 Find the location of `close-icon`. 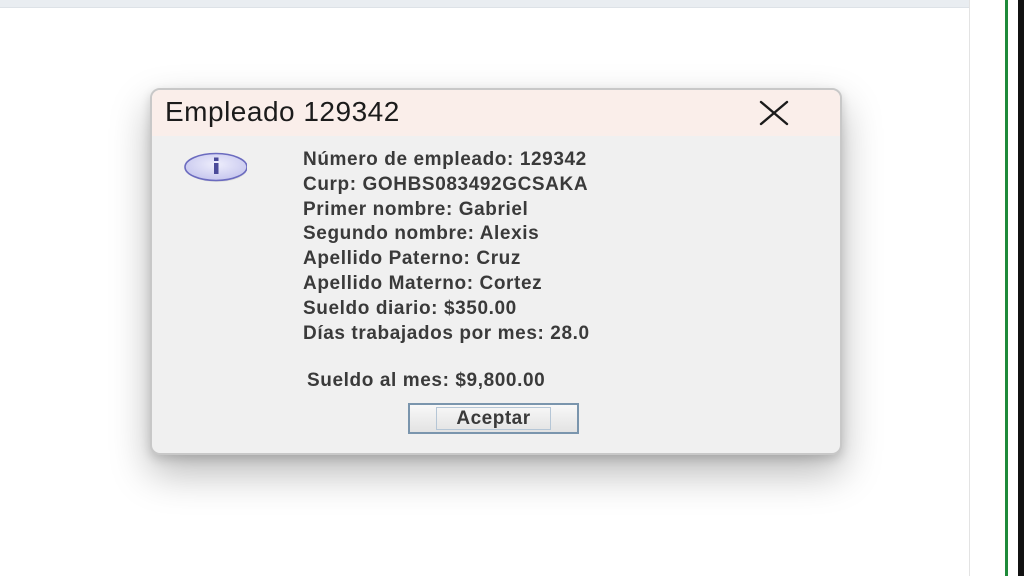

close-icon is located at coordinates (774, 113).